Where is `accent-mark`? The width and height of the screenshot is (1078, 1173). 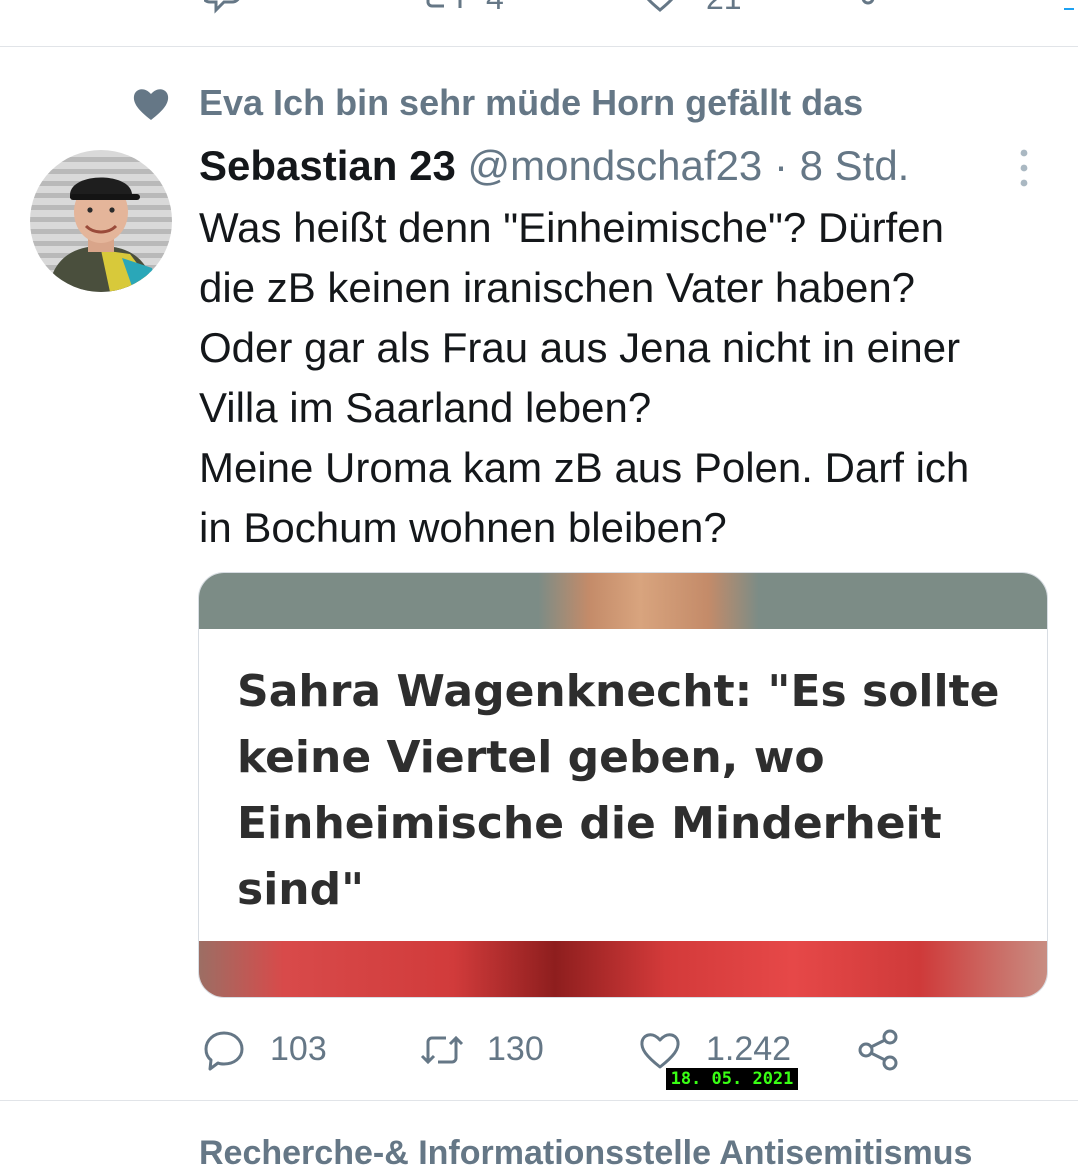
accent-mark is located at coordinates (1069, 9).